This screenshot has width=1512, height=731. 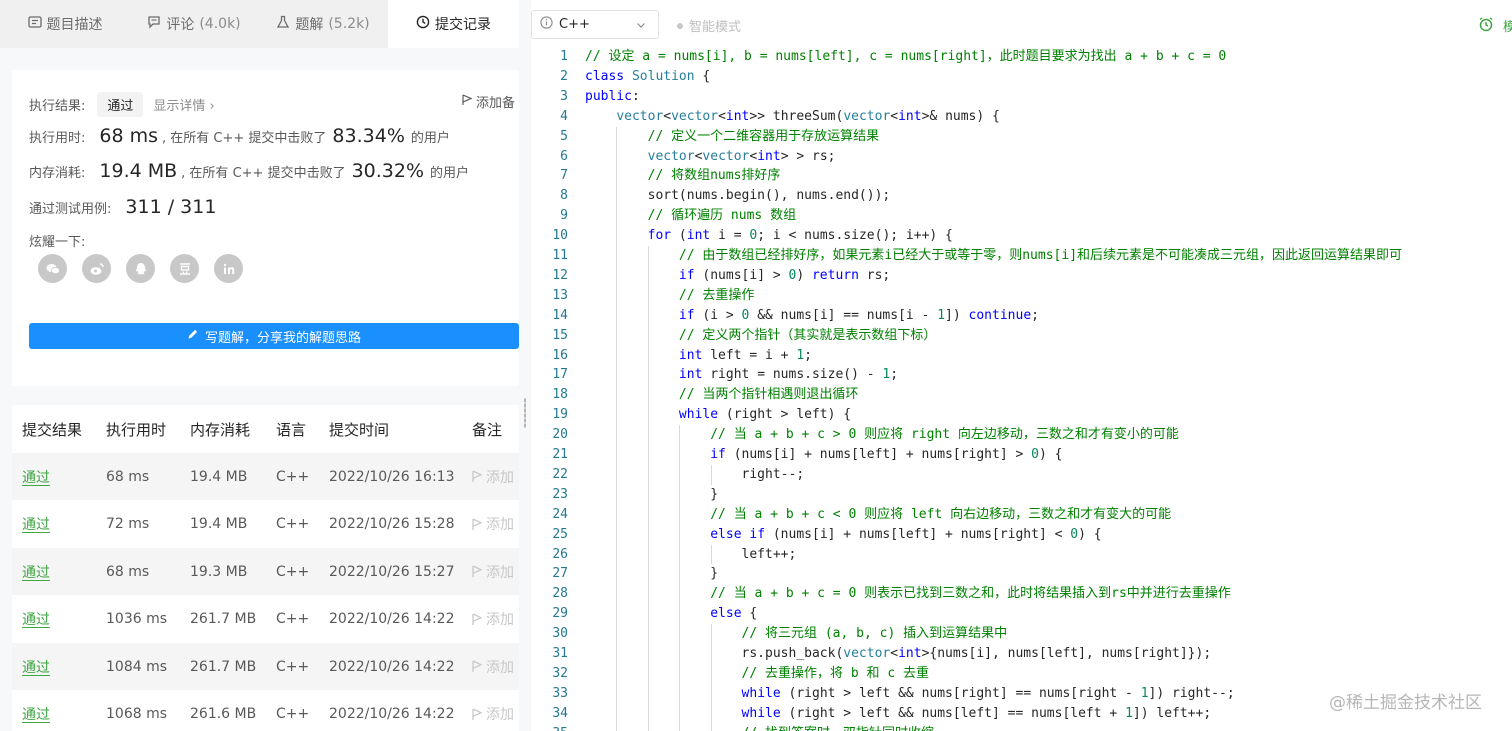 I want to click on line-number: 4, so click(x=564, y=116).